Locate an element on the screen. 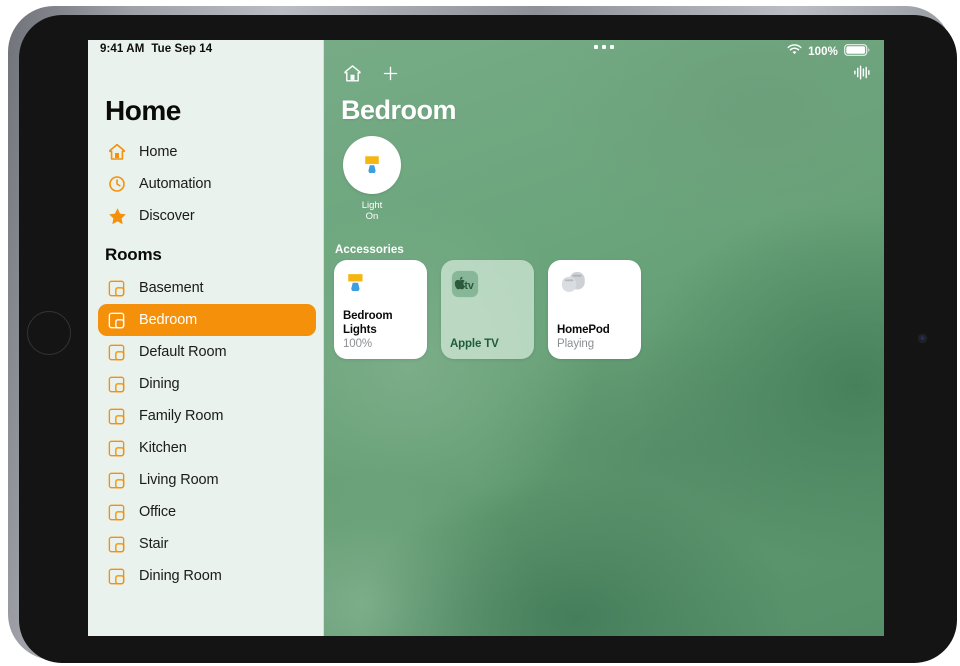 This screenshot has height=666, width=960. accessory-name-line2: Lights is located at coordinates (360, 329).